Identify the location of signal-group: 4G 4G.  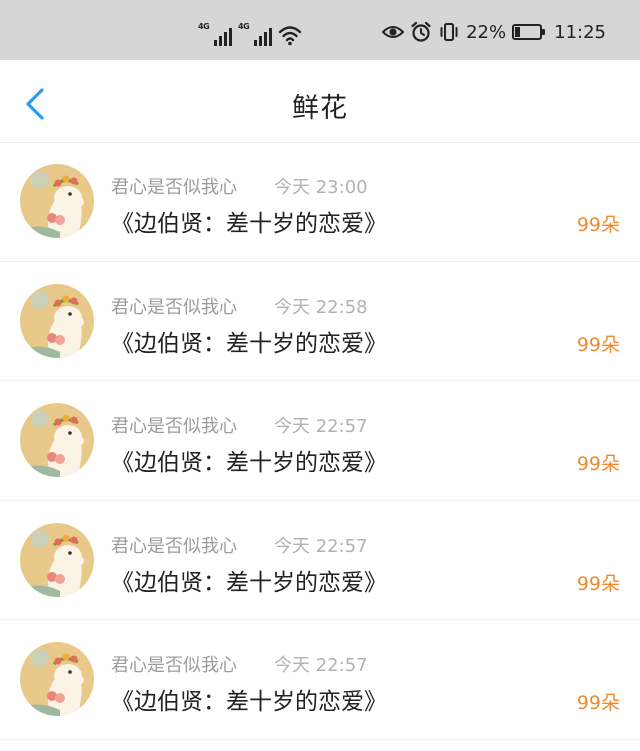
(250, 33).